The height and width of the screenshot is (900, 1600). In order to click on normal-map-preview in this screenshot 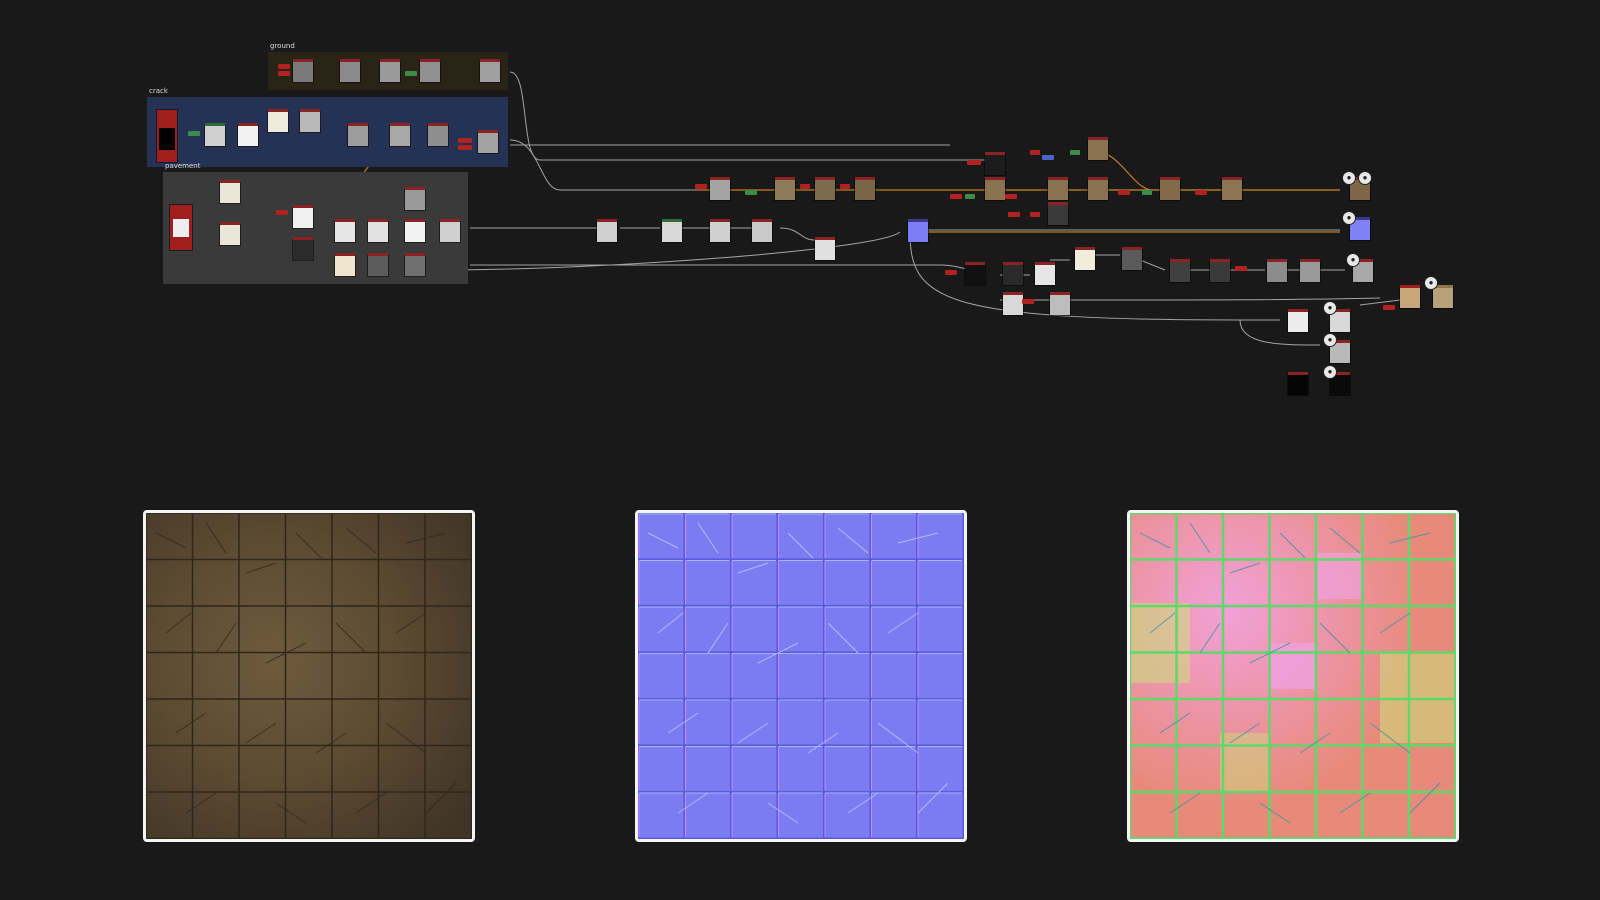, I will do `click(801, 676)`.